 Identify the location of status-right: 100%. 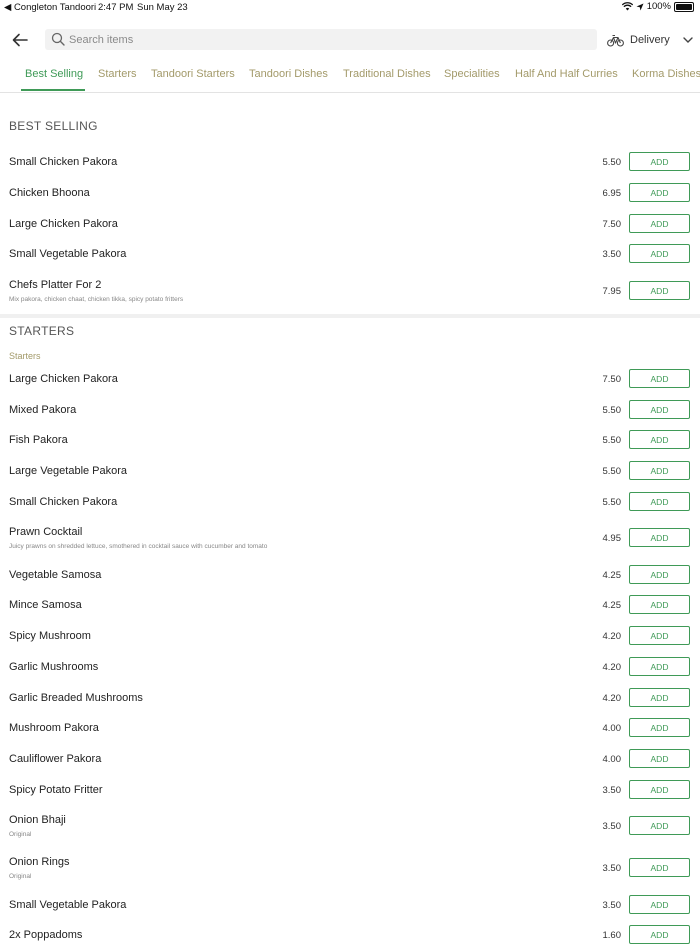
(657, 6).